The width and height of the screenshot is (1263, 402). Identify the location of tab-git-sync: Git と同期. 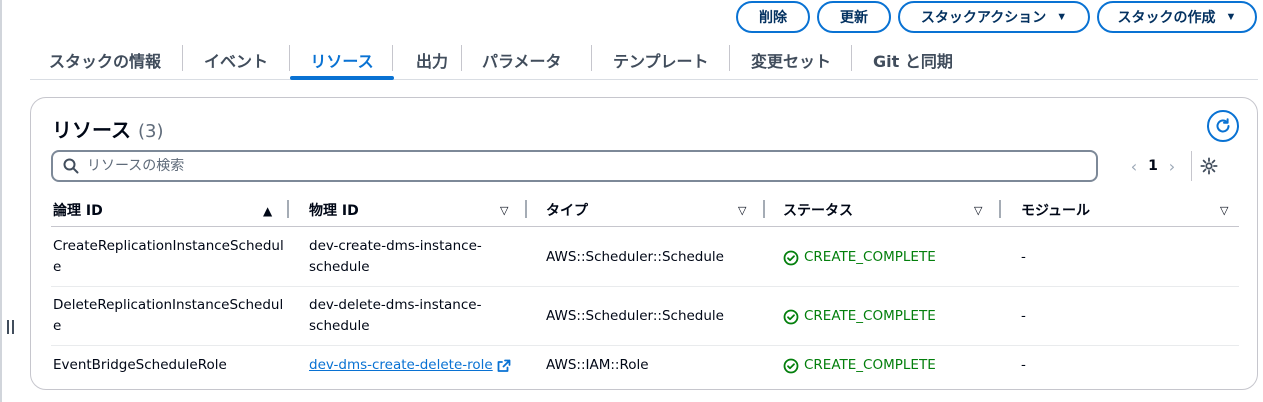
(912, 59).